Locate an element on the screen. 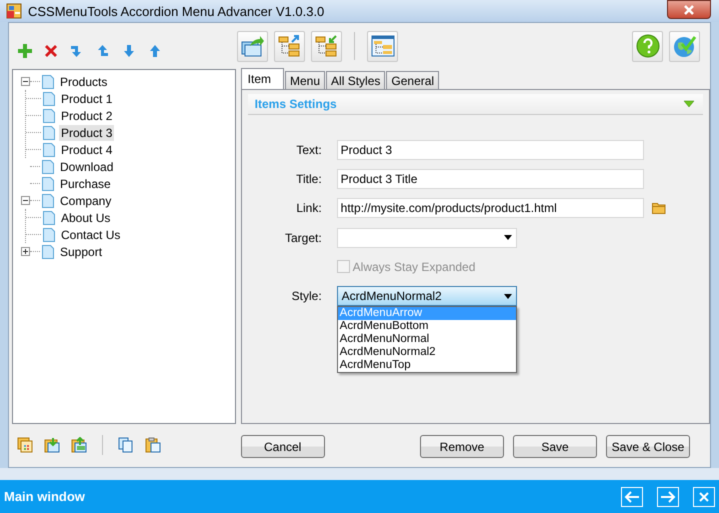  folder-icon is located at coordinates (659, 208).